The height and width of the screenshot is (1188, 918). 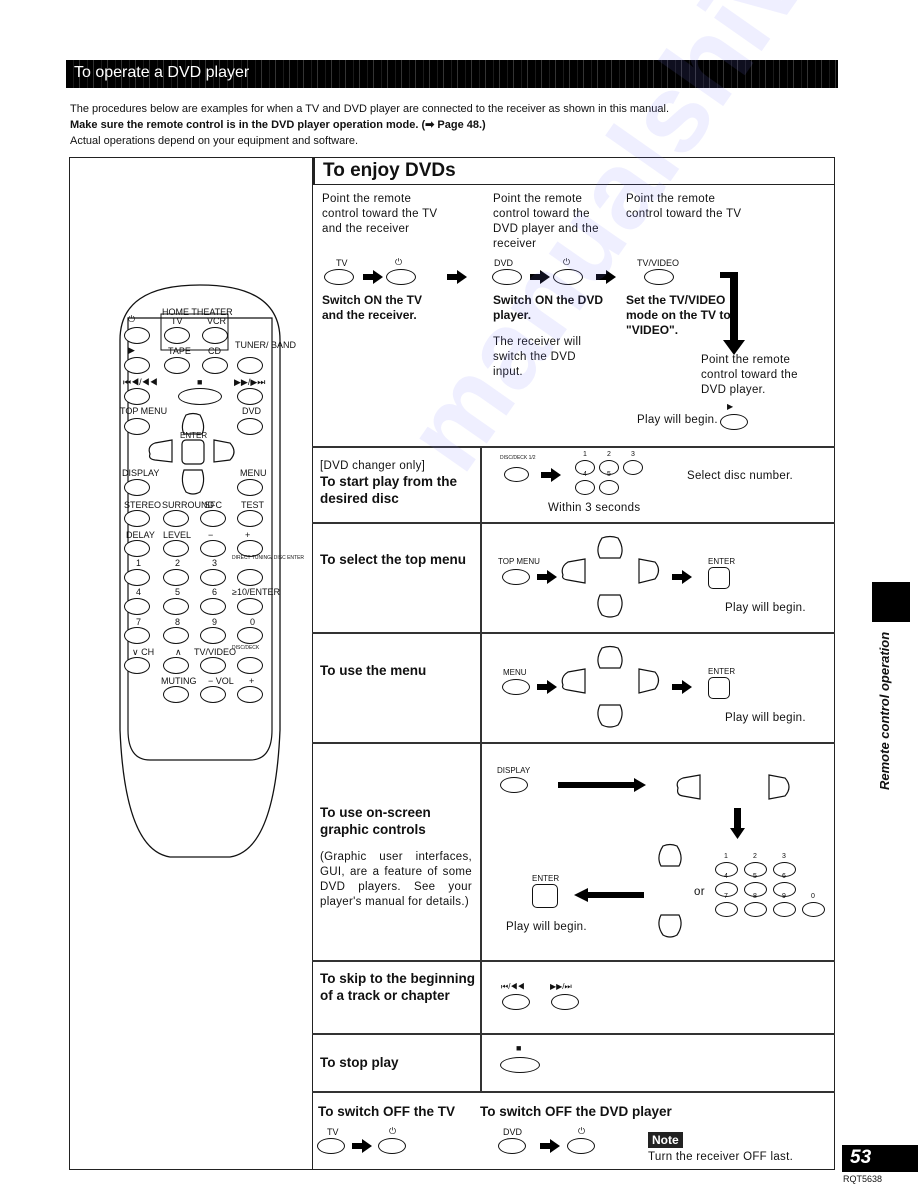 I want to click on remote-skip-forward-button, so click(x=250, y=396).